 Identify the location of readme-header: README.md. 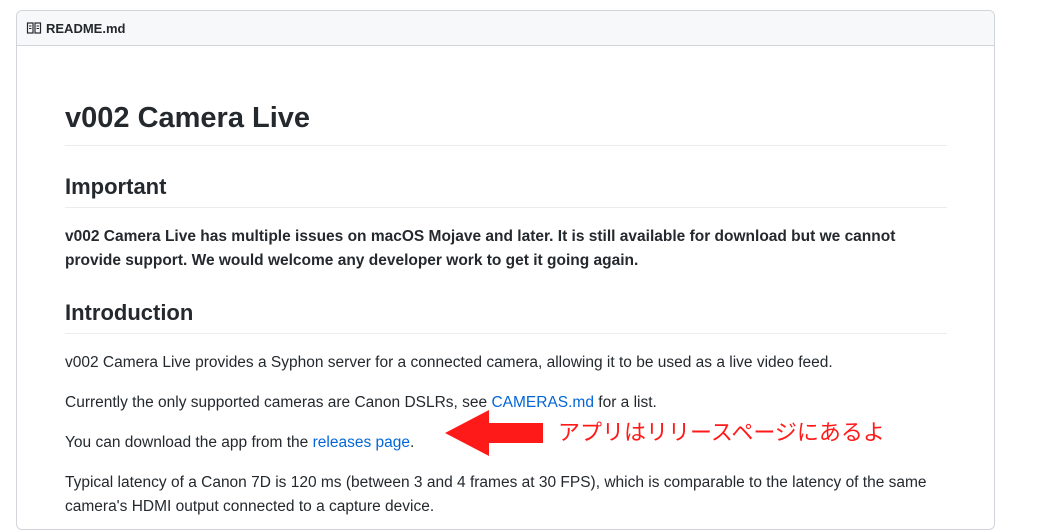
(505, 28).